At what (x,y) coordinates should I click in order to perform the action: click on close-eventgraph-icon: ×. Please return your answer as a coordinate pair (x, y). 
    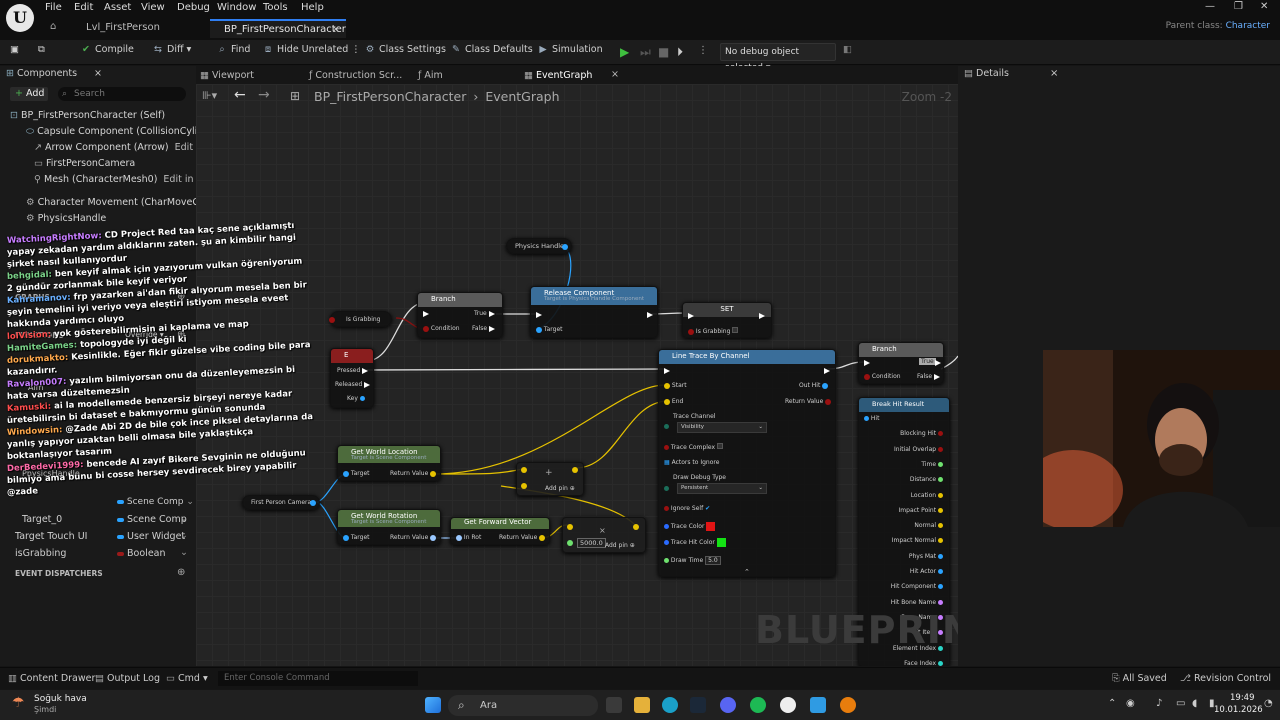
    Looking at the image, I should click on (615, 74).